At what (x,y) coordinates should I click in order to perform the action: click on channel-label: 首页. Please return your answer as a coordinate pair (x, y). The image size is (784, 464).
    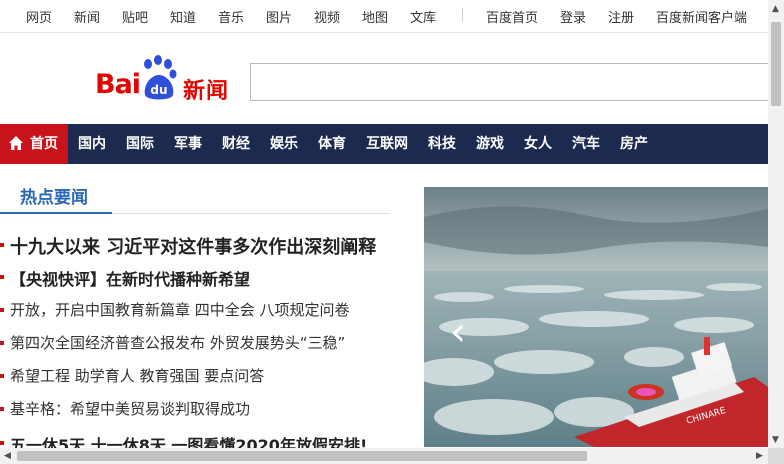
    Looking at the image, I should click on (44, 144).